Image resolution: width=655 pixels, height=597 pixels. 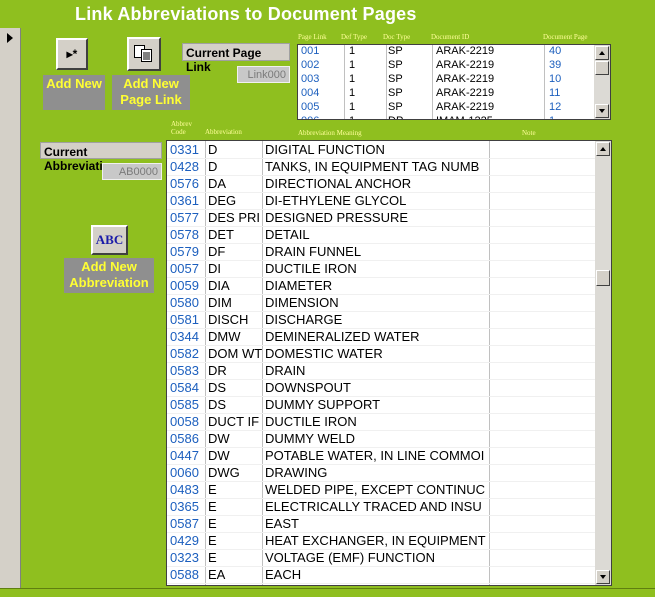 What do you see at coordinates (602, 82) in the screenshot?
I see `subform-scrollbar` at bounding box center [602, 82].